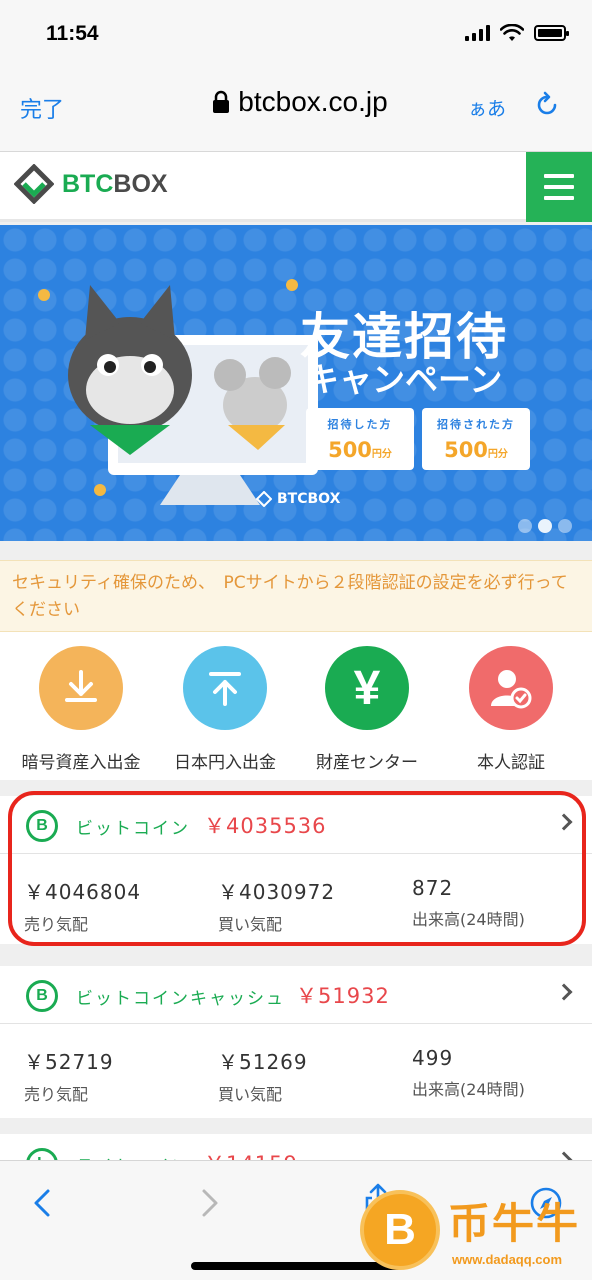 The width and height of the screenshot is (592, 1280). What do you see at coordinates (42, 996) in the screenshot?
I see `bitcoin-cash-icon: B` at bounding box center [42, 996].